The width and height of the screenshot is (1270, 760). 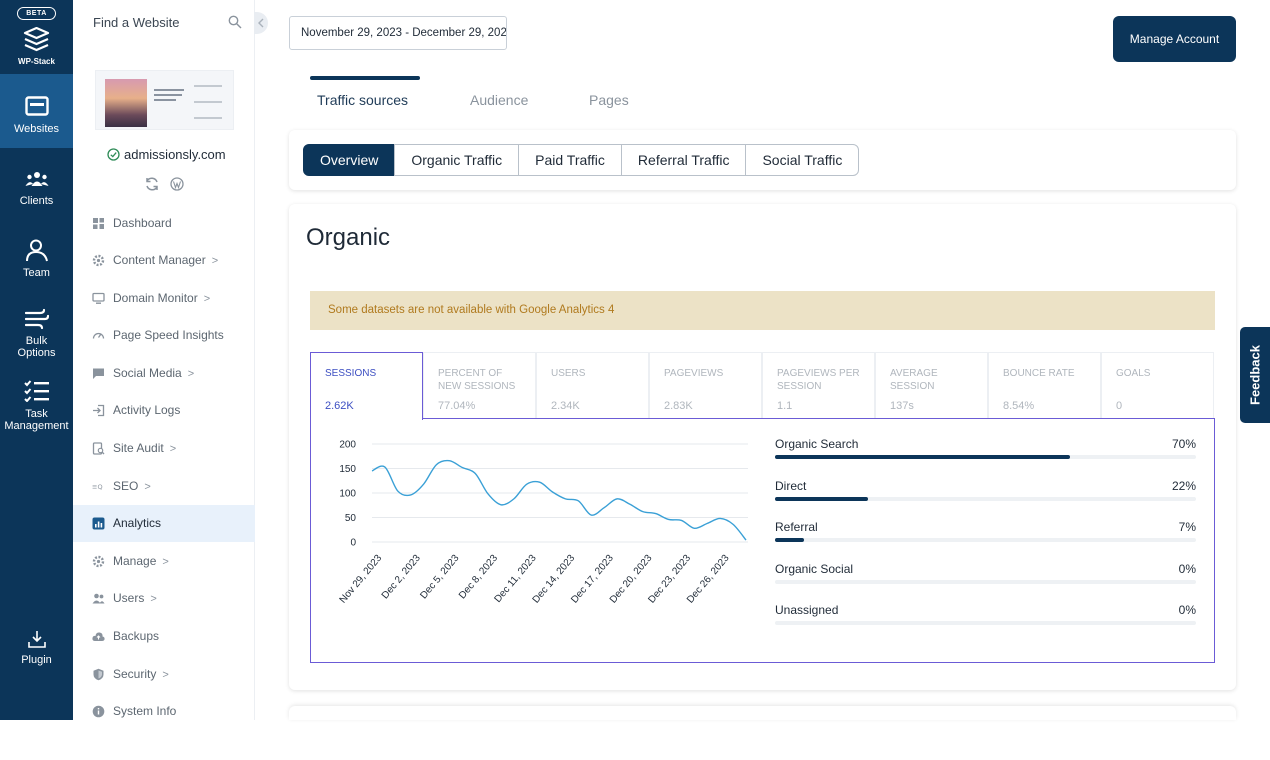 I want to click on sidebar-item-page-speed-insights: Page Speed Insights, so click(x=164, y=335).